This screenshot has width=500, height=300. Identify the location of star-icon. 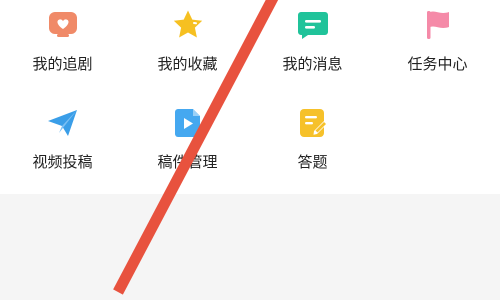
(188, 25).